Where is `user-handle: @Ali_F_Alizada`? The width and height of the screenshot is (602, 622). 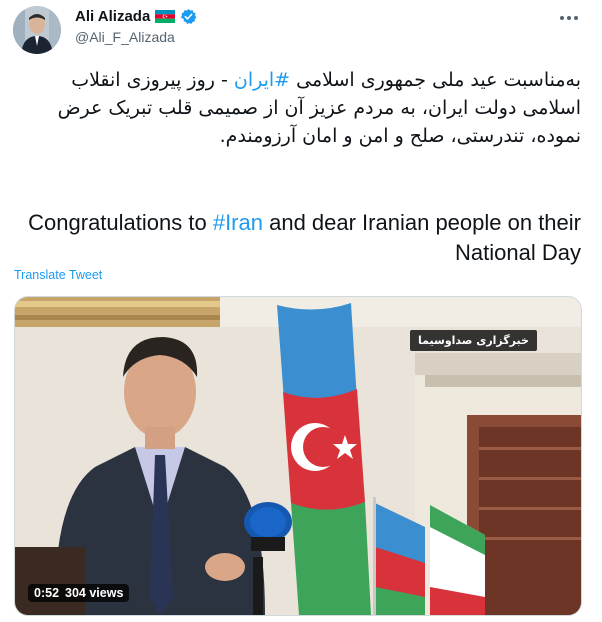
user-handle: @Ali_F_Alizada is located at coordinates (125, 37).